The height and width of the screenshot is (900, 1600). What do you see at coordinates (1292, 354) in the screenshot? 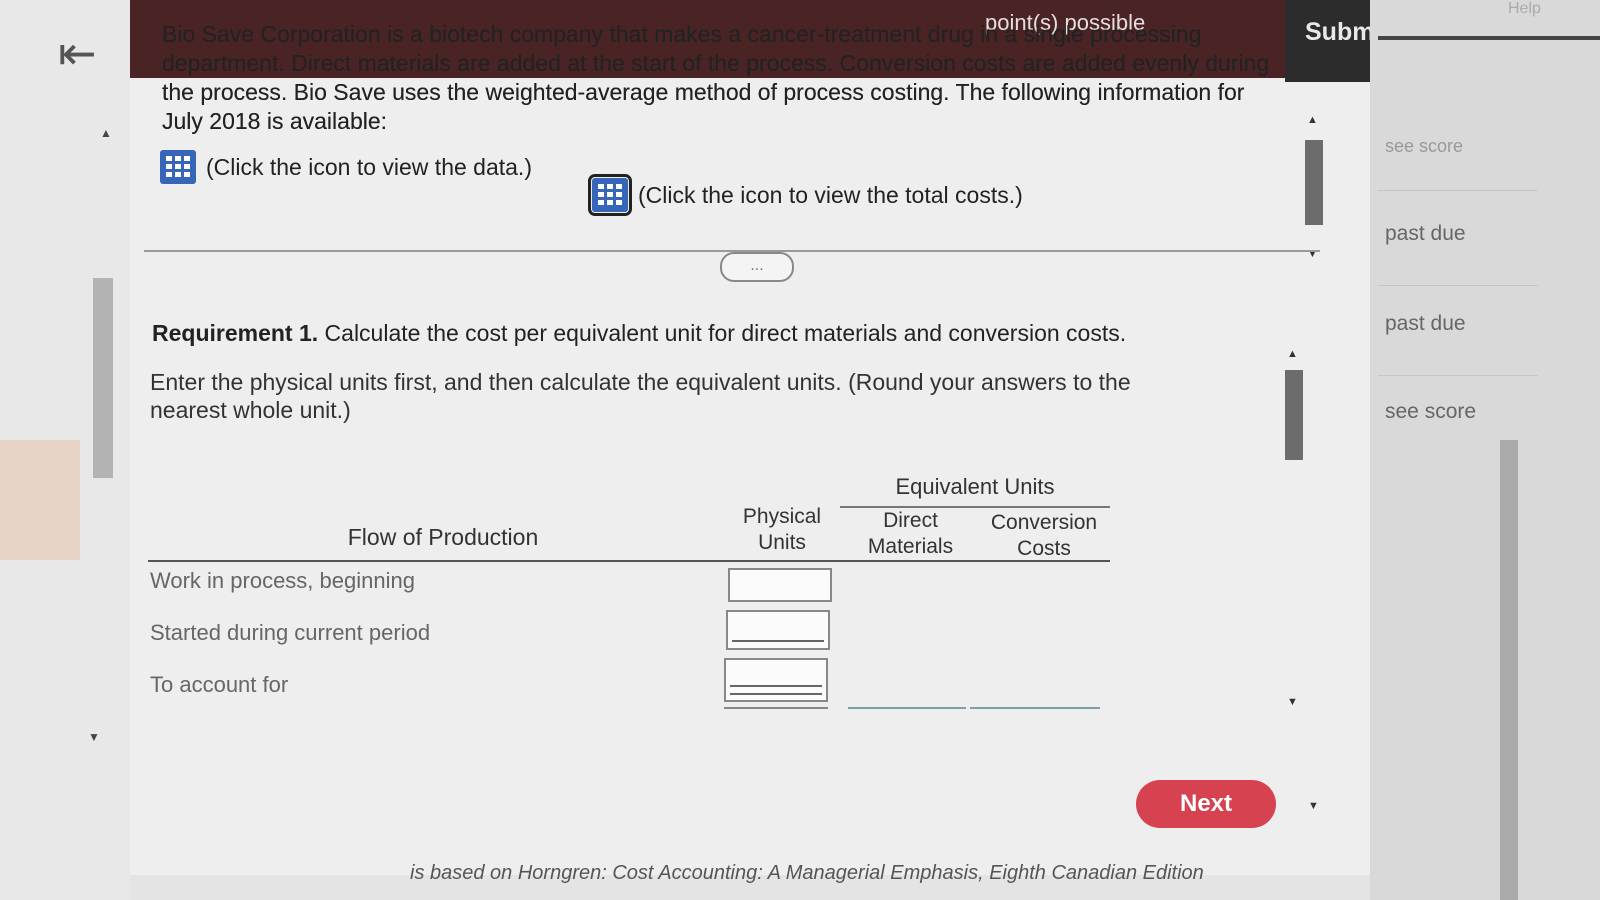
I see `lower-scroll-up-icon: ▲` at bounding box center [1292, 354].